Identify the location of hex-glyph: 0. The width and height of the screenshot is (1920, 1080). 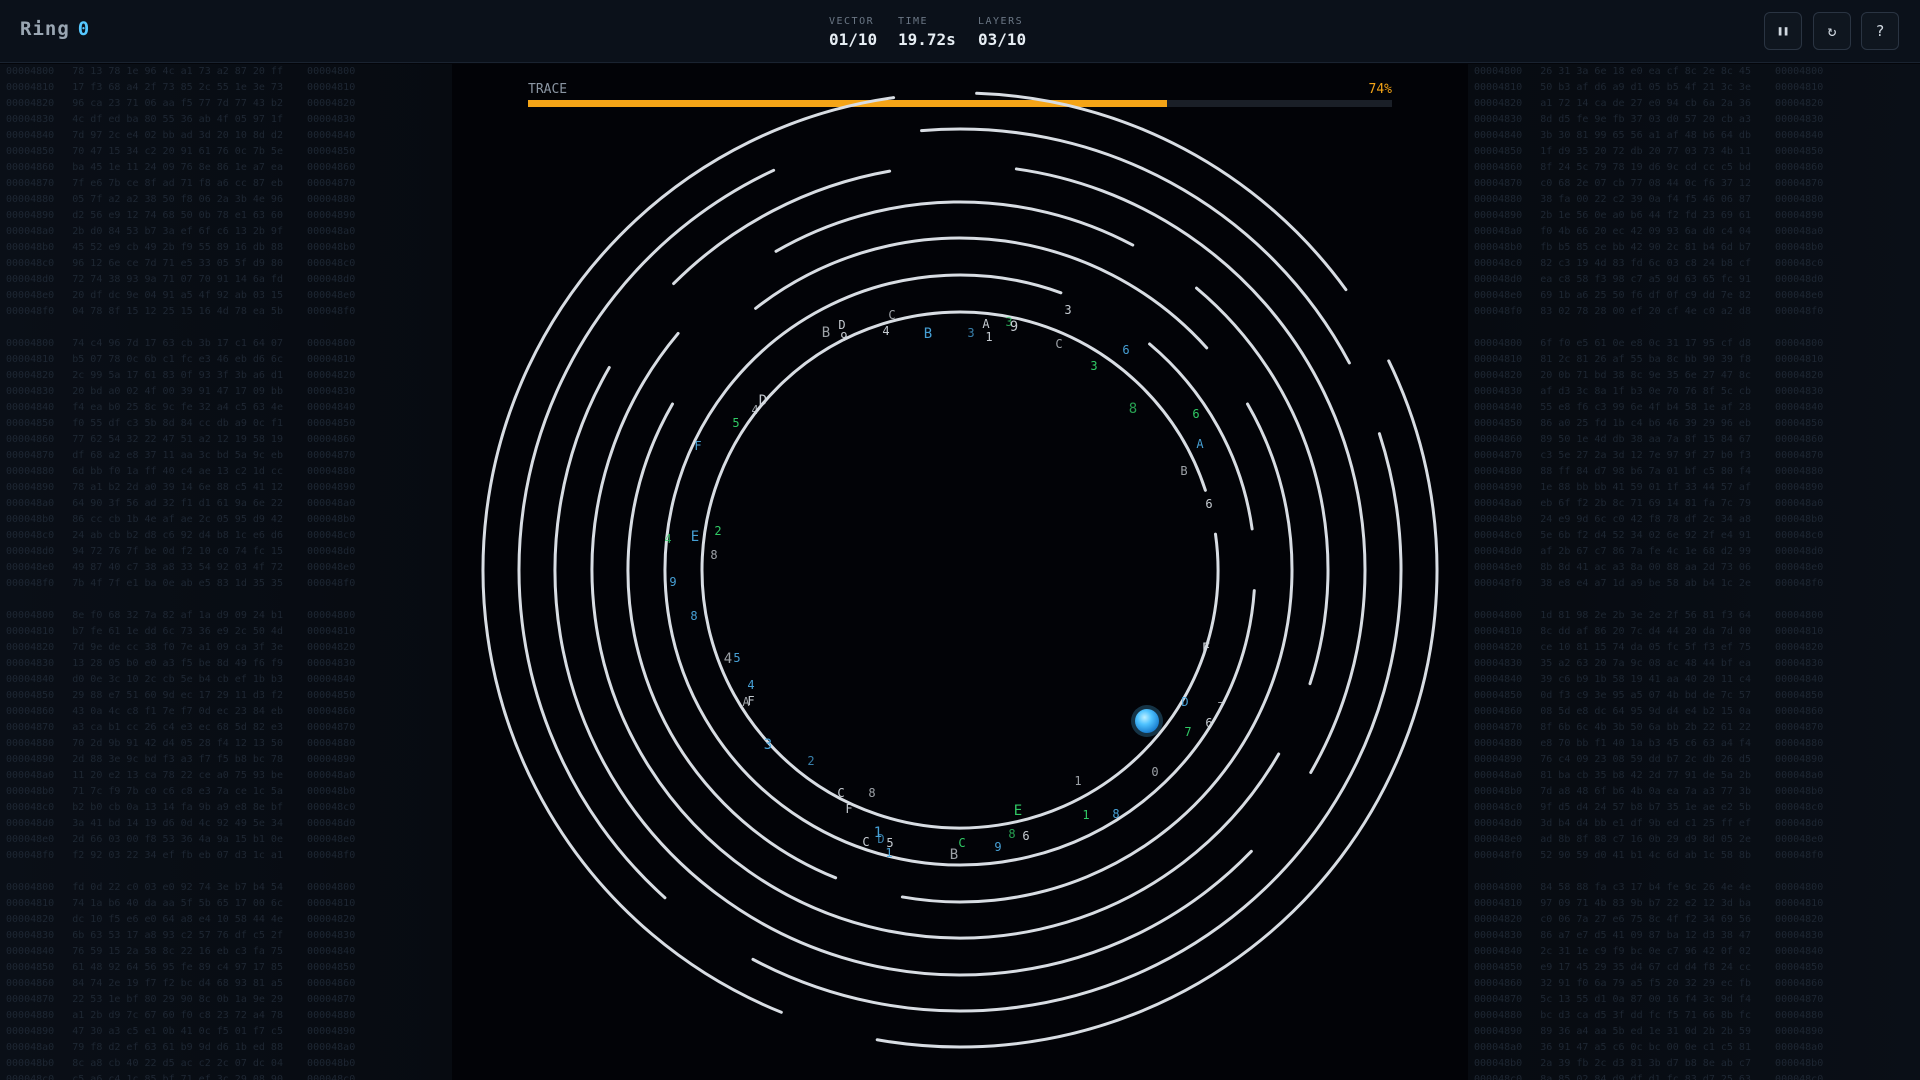
(1154, 772).